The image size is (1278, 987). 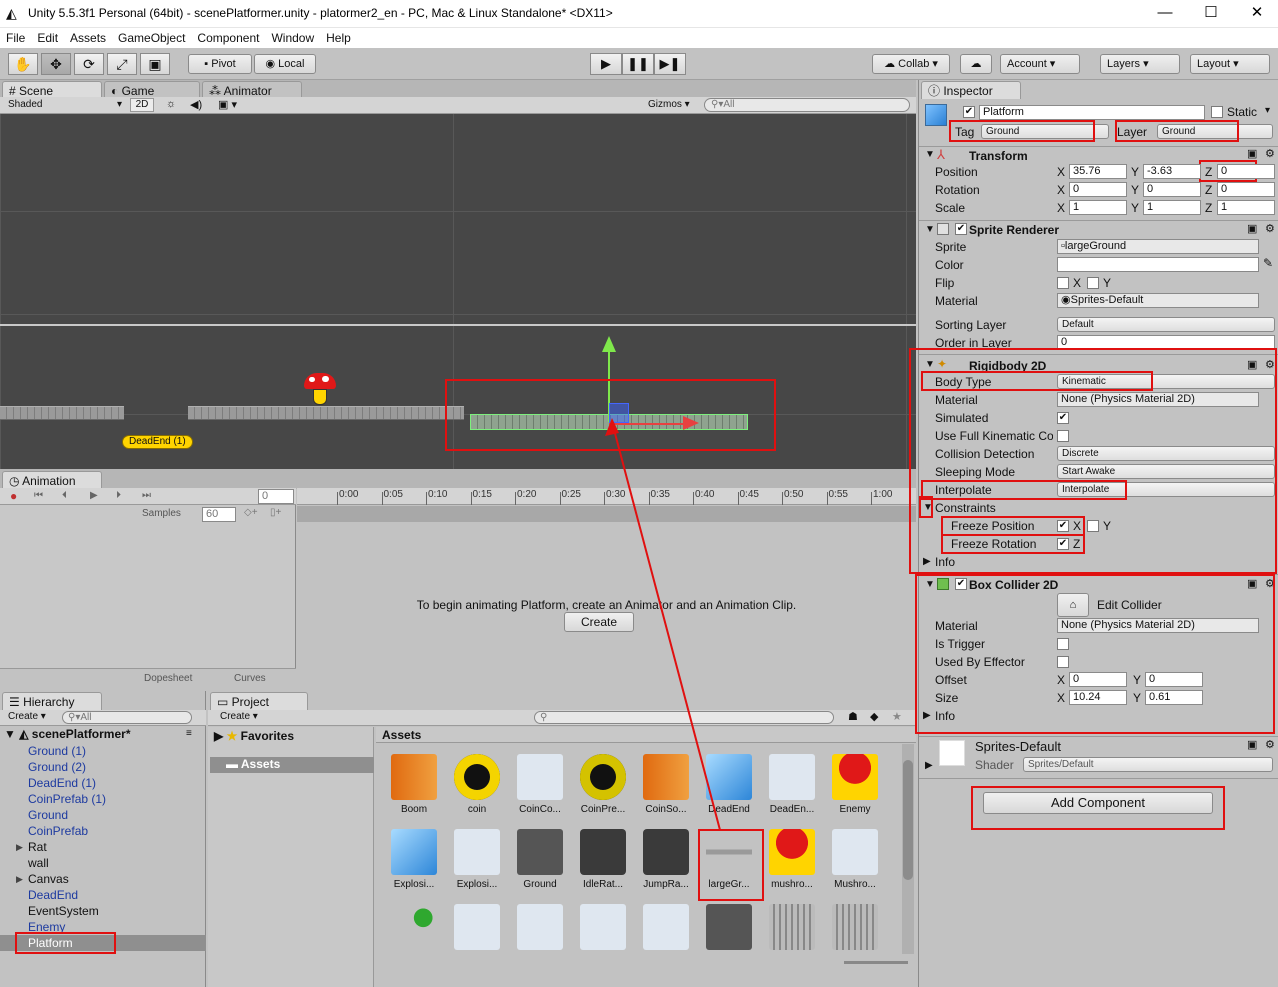 I want to click on audio-icon: ◀), so click(x=196, y=104).